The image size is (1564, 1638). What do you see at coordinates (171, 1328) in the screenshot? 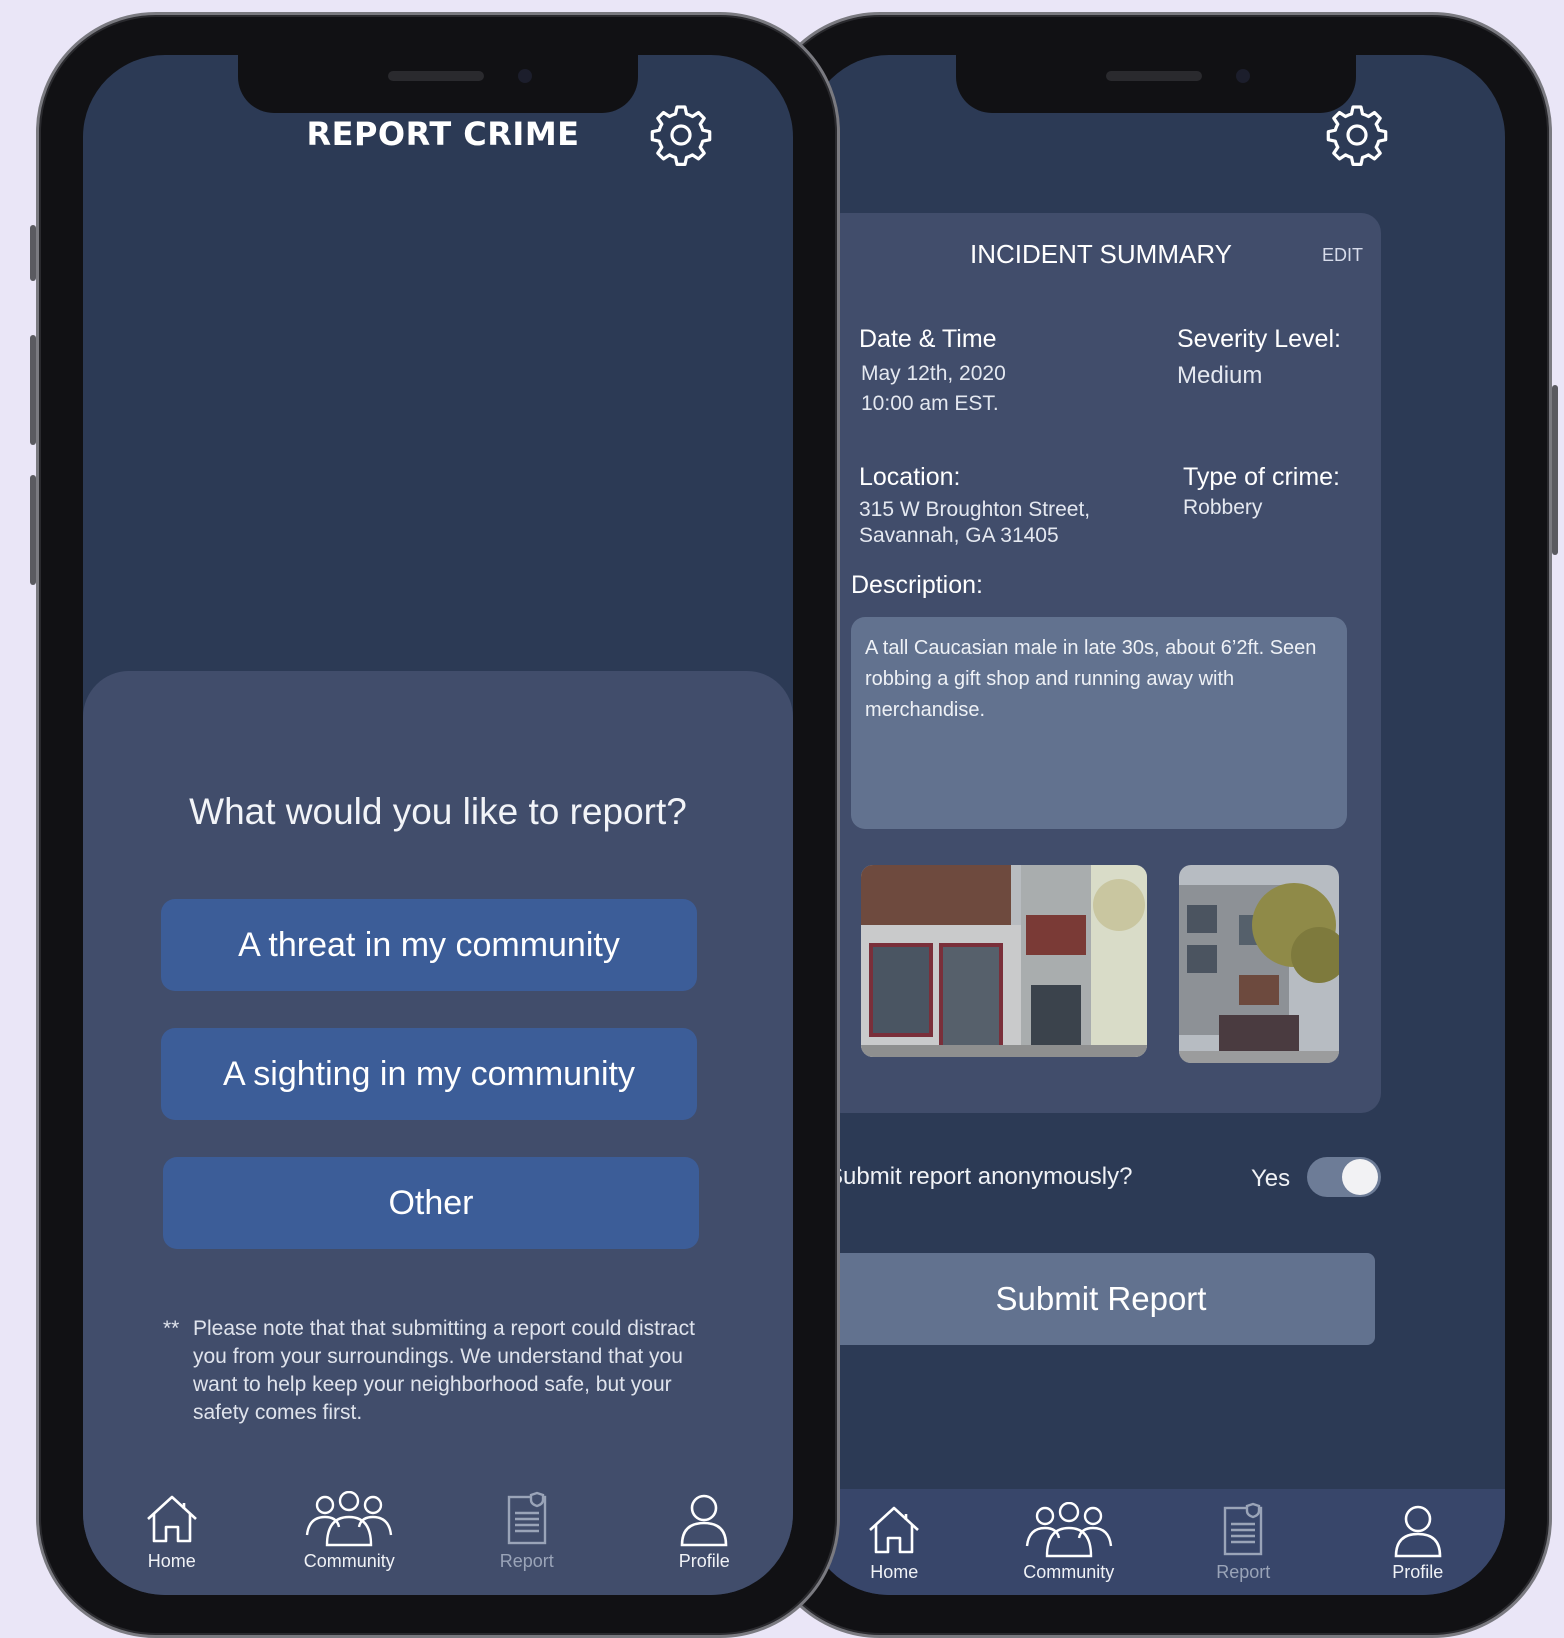
I see `note-asterisks: **` at bounding box center [171, 1328].